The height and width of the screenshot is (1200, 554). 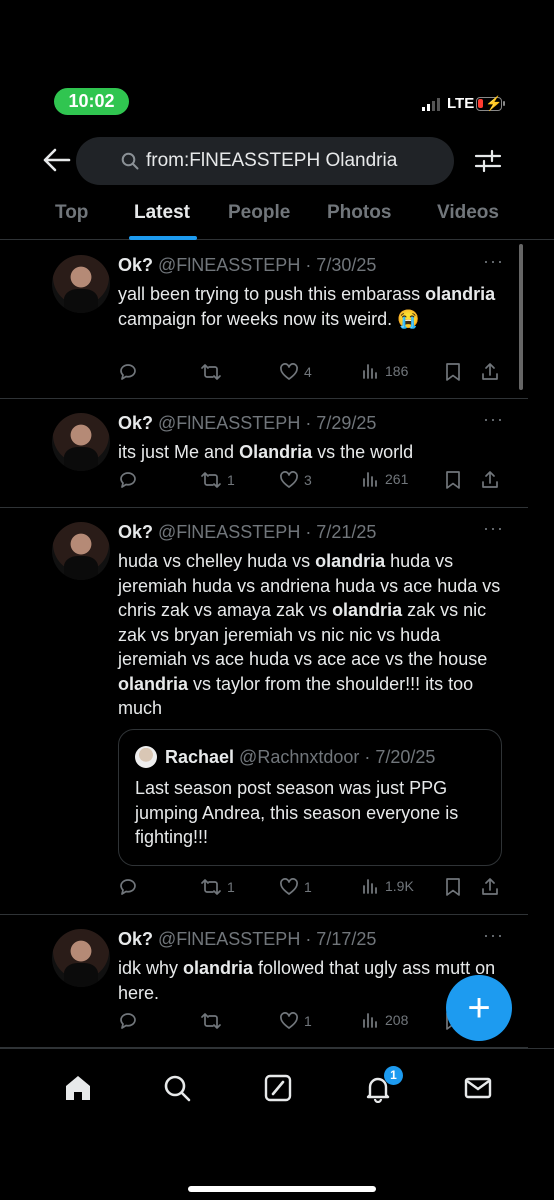 I want to click on search-tabs: Top Latest People Photos Videos, so click(x=277, y=215).